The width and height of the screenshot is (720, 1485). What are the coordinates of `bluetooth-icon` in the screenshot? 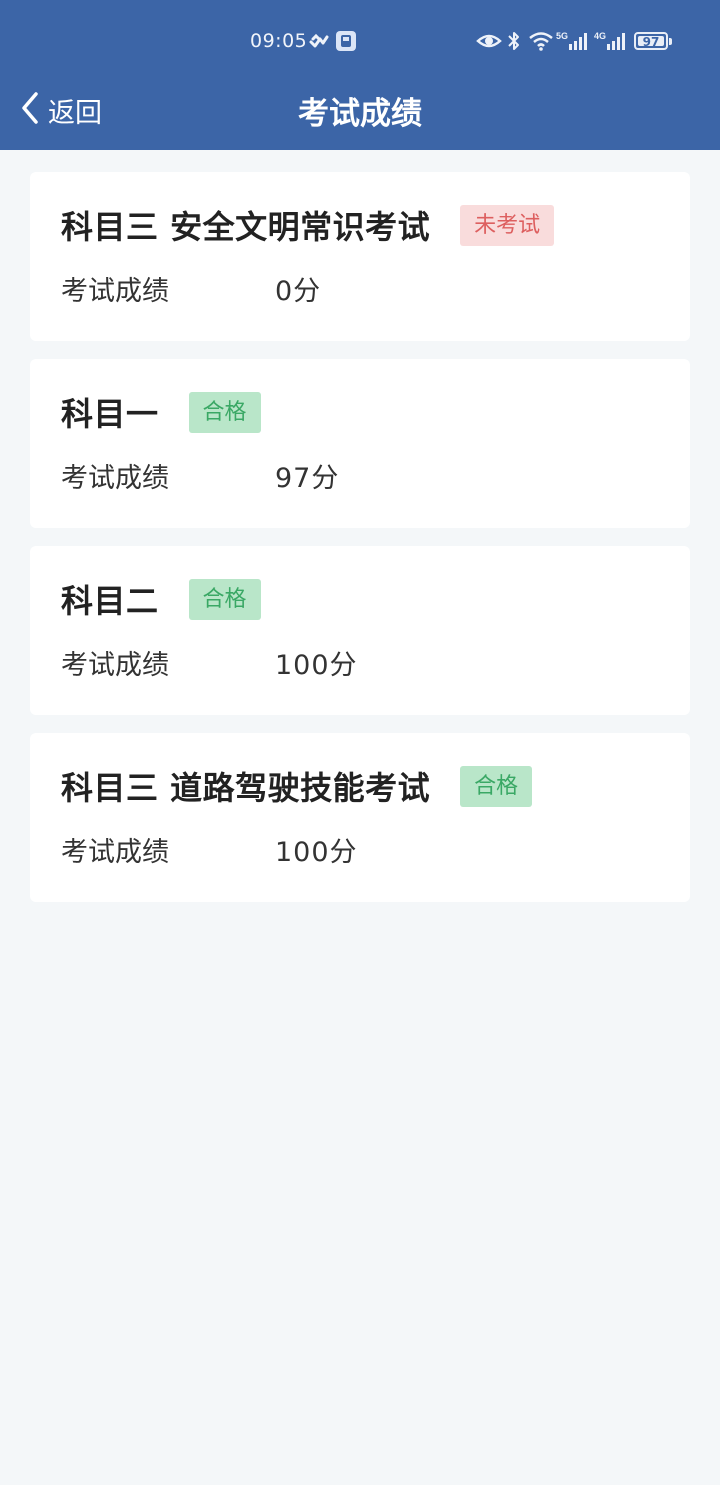 It's located at (514, 43).